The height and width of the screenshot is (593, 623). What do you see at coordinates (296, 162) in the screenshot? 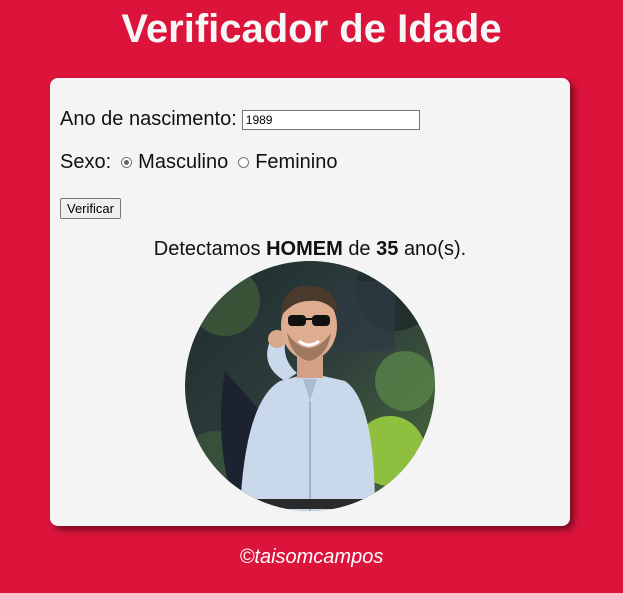
I see `radio-feminino-label: Feminino` at bounding box center [296, 162].